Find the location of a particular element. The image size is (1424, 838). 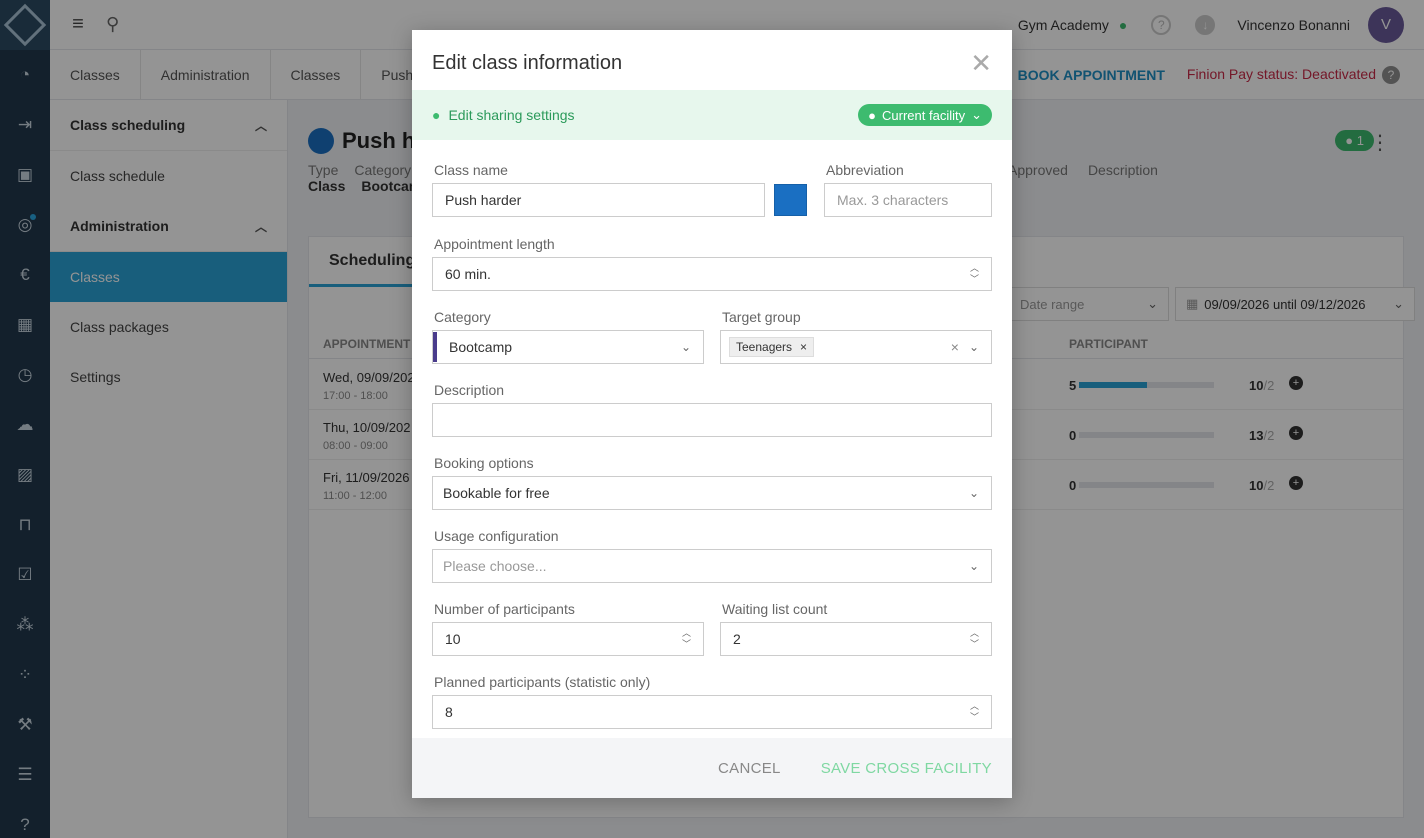

category-color-bar is located at coordinates (435, 347).